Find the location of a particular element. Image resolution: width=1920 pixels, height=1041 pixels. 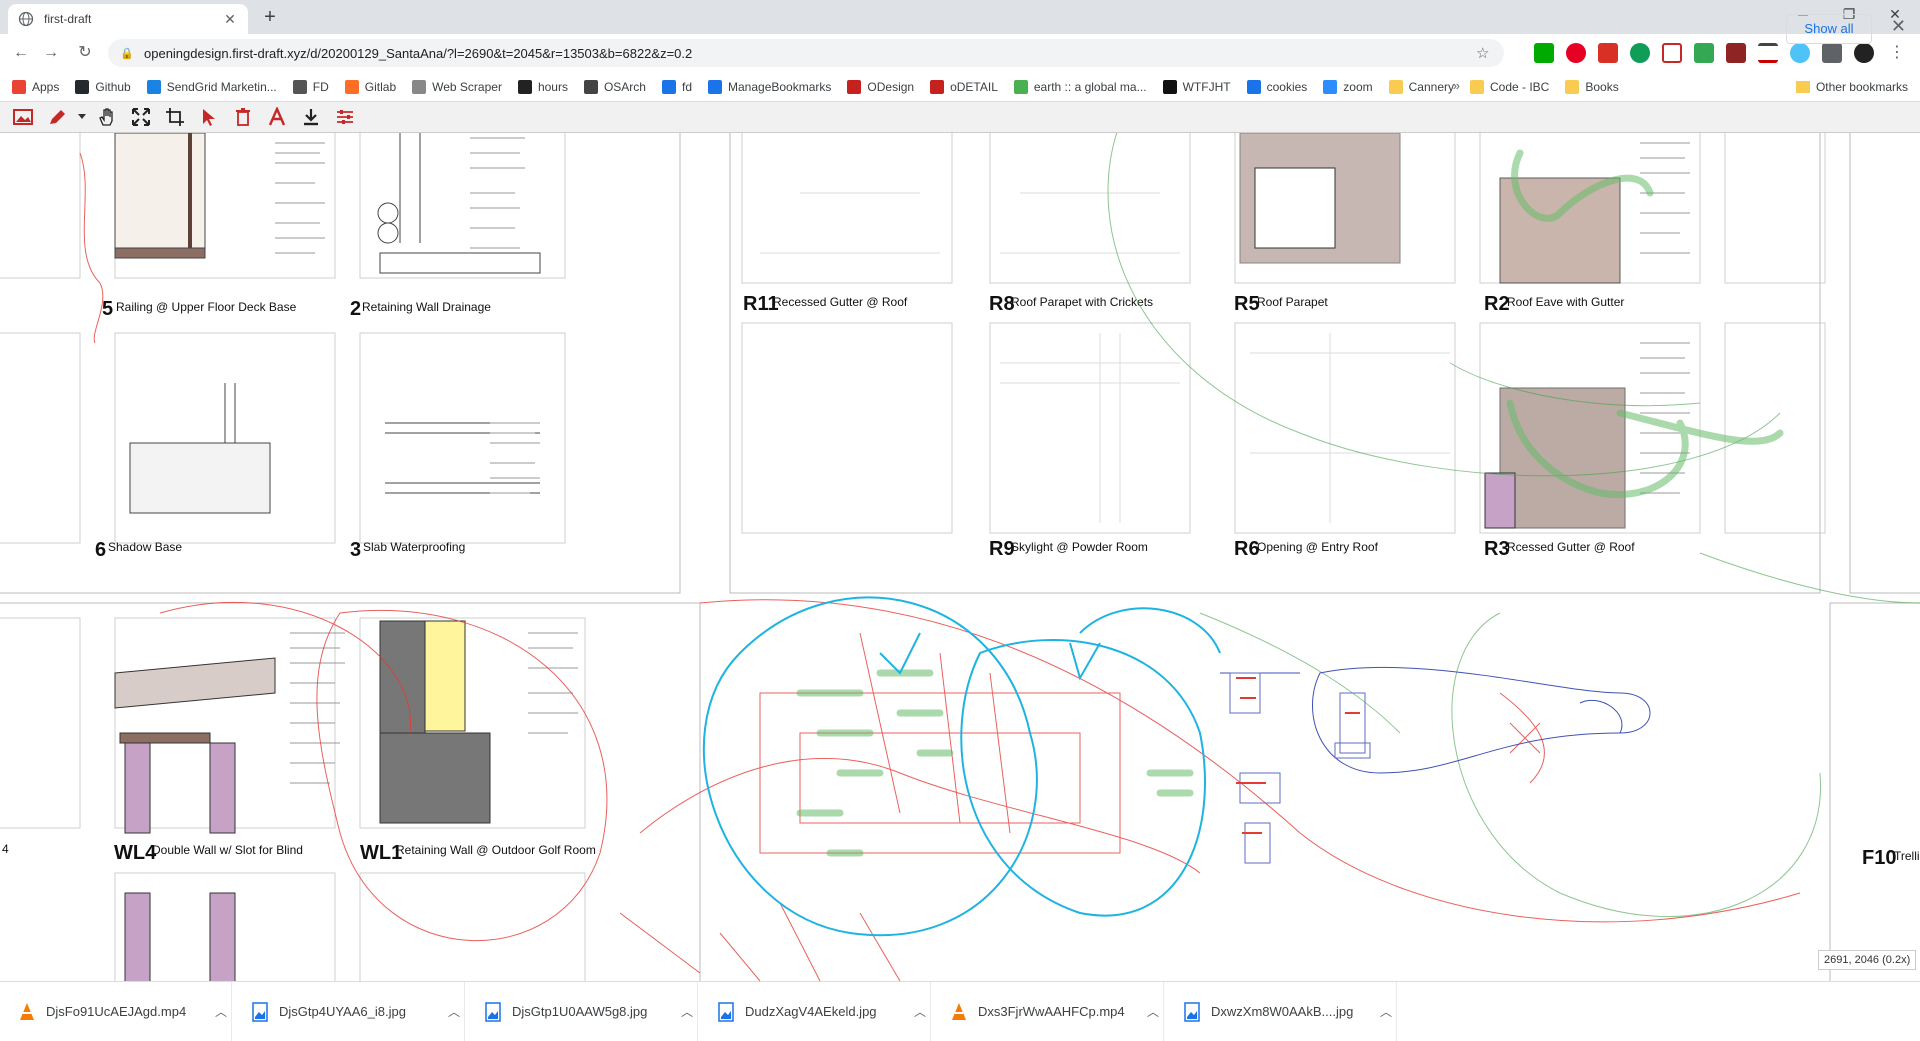

detail-title: Double Wall w/ Slot for Blind is located at coordinates (227, 850).